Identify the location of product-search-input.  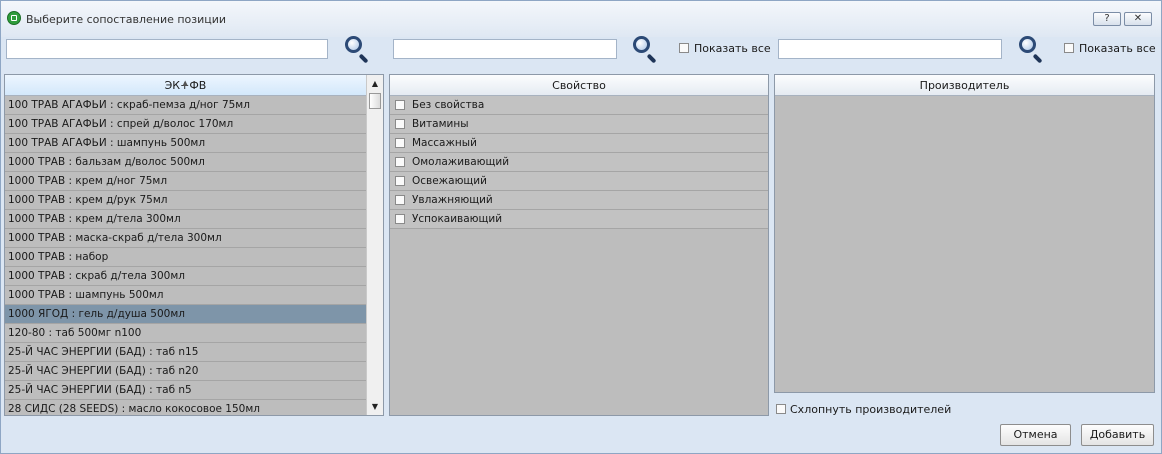
(167, 49).